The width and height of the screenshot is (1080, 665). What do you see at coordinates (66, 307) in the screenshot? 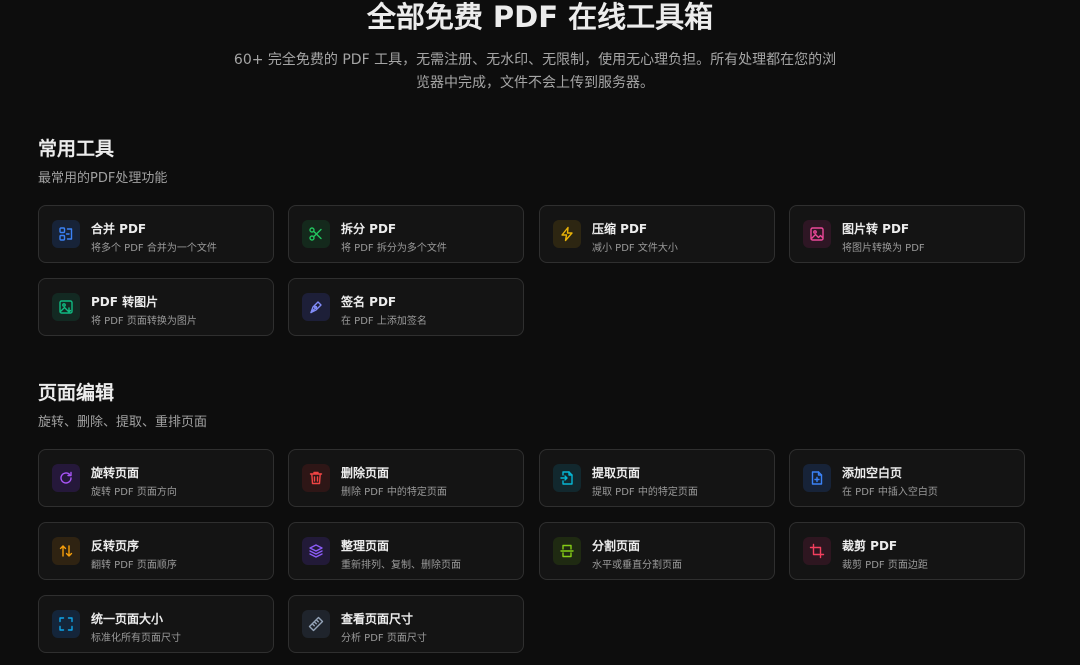
I see `image-export-icon` at bounding box center [66, 307].